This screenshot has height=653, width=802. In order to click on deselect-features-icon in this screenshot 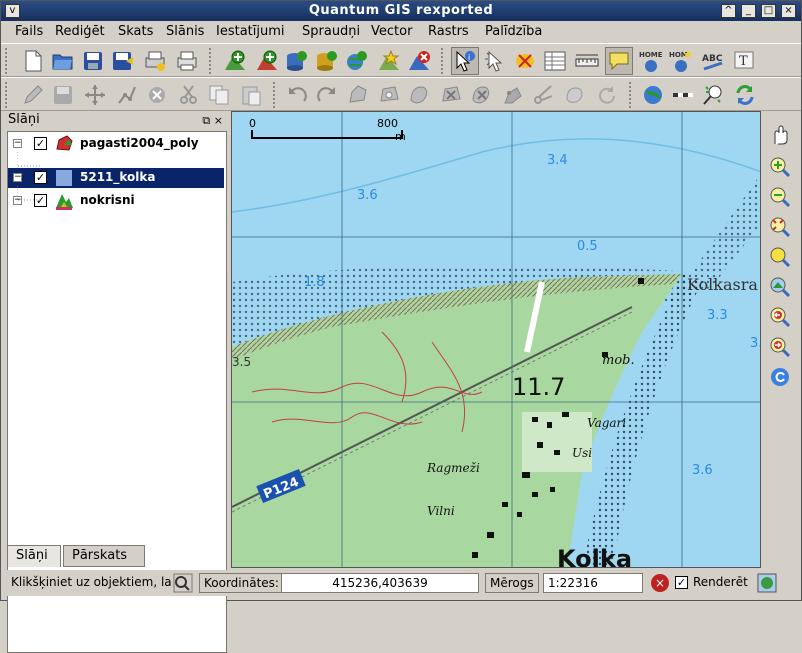, I will do `click(525, 61)`.